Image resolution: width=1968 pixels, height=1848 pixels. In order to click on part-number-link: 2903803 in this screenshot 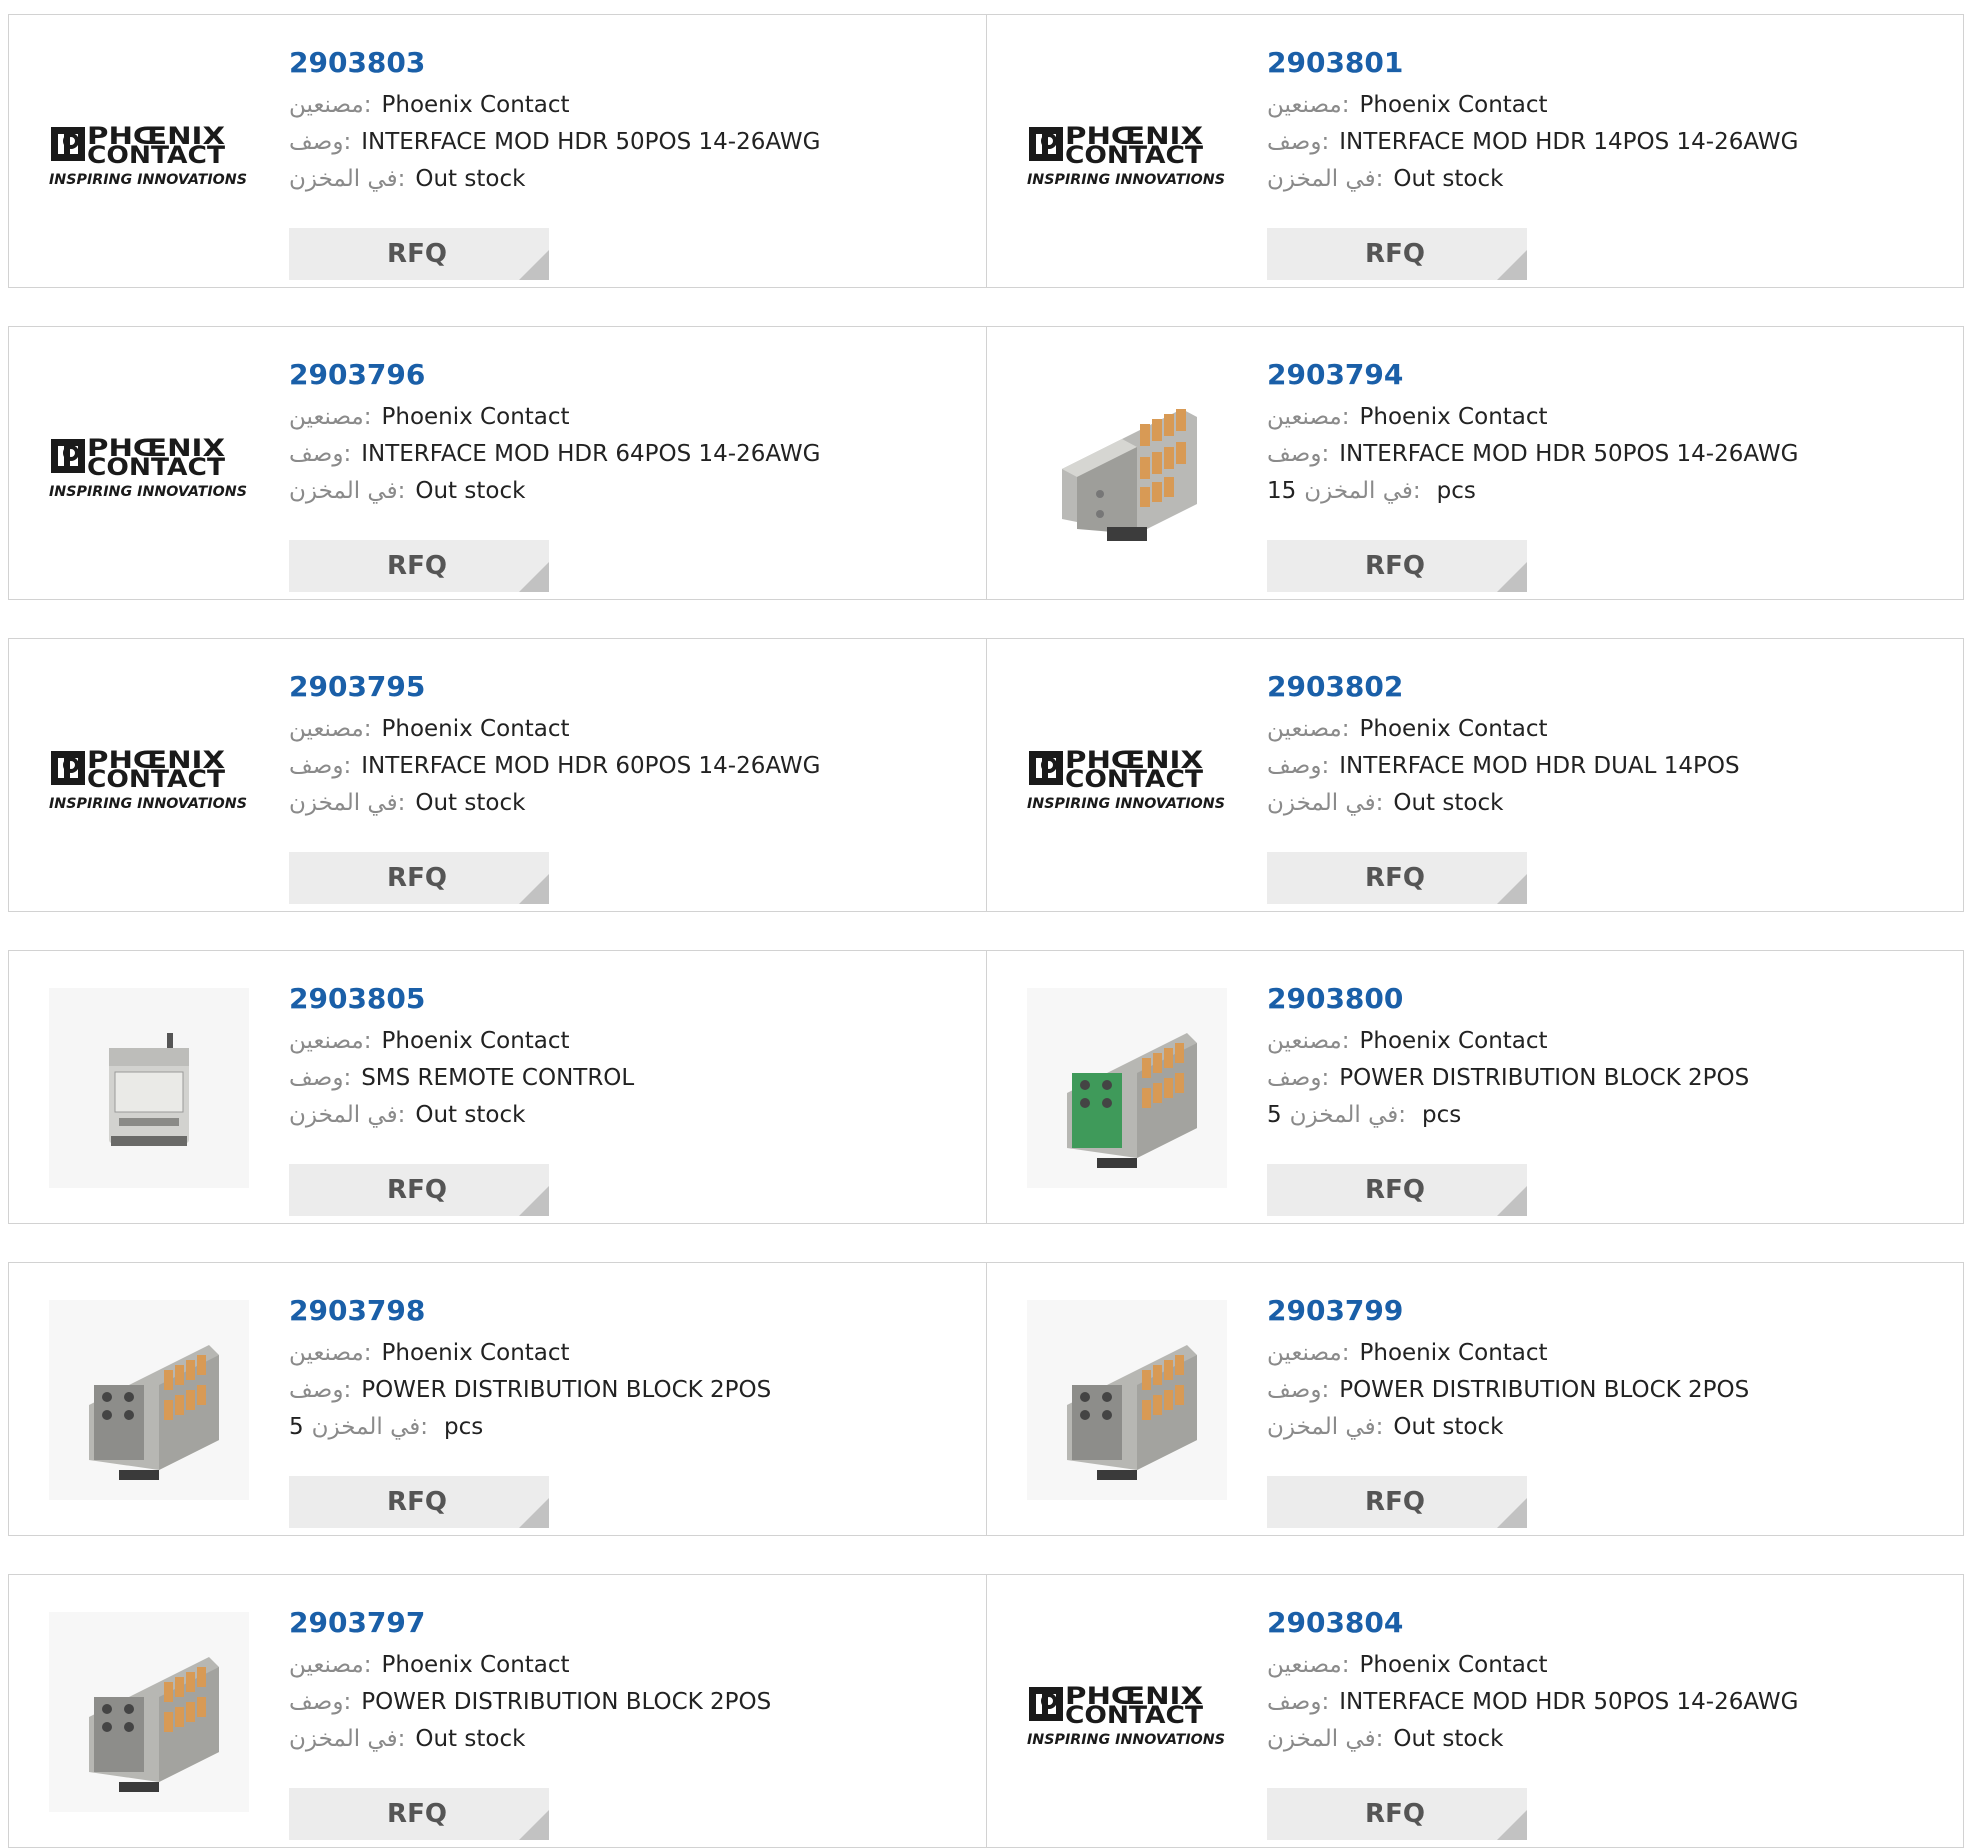, I will do `click(554, 66)`.